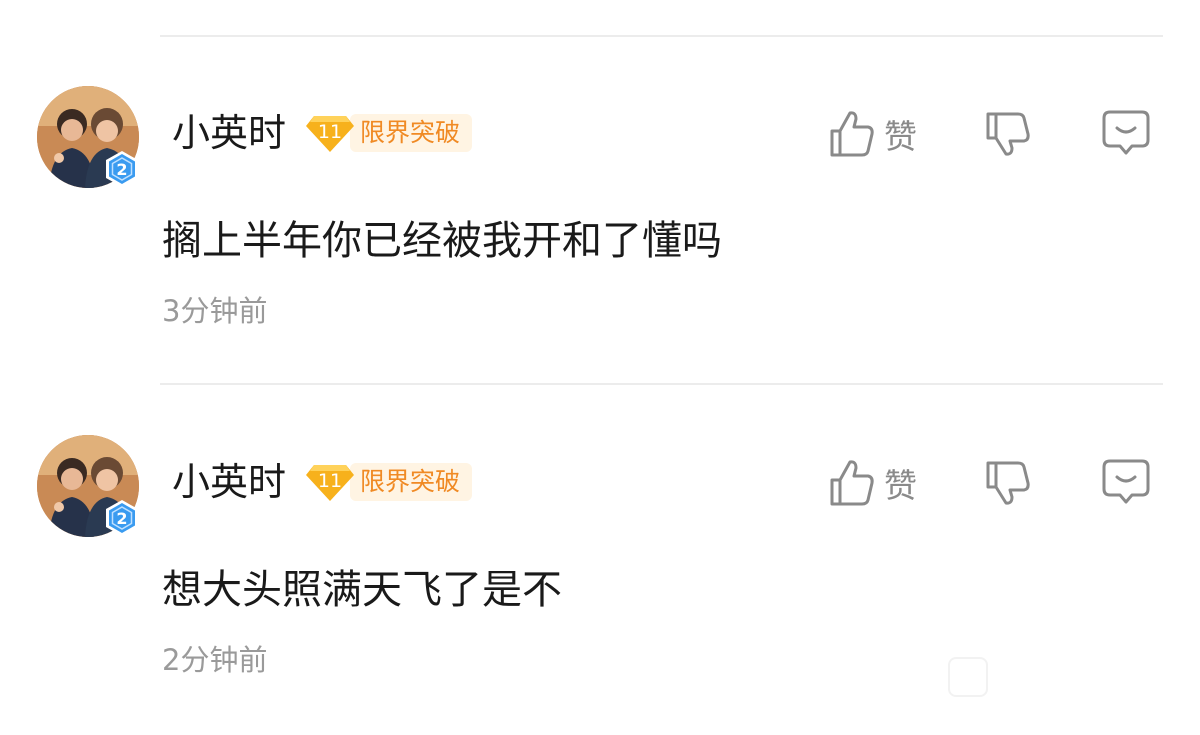  What do you see at coordinates (362, 590) in the screenshot?
I see `comment-text: 想大头照满天飞了是不` at bounding box center [362, 590].